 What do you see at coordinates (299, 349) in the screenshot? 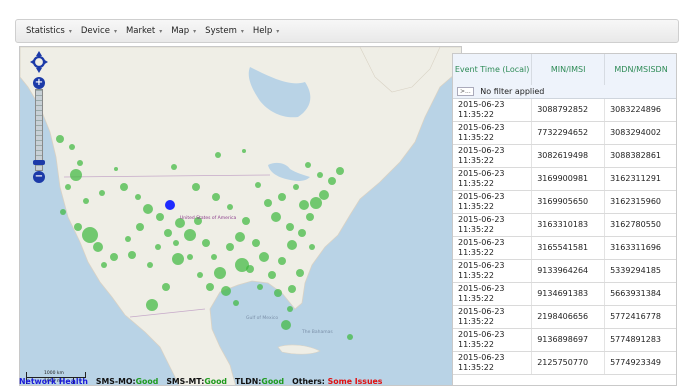
I see `land-cuba` at bounding box center [299, 349].